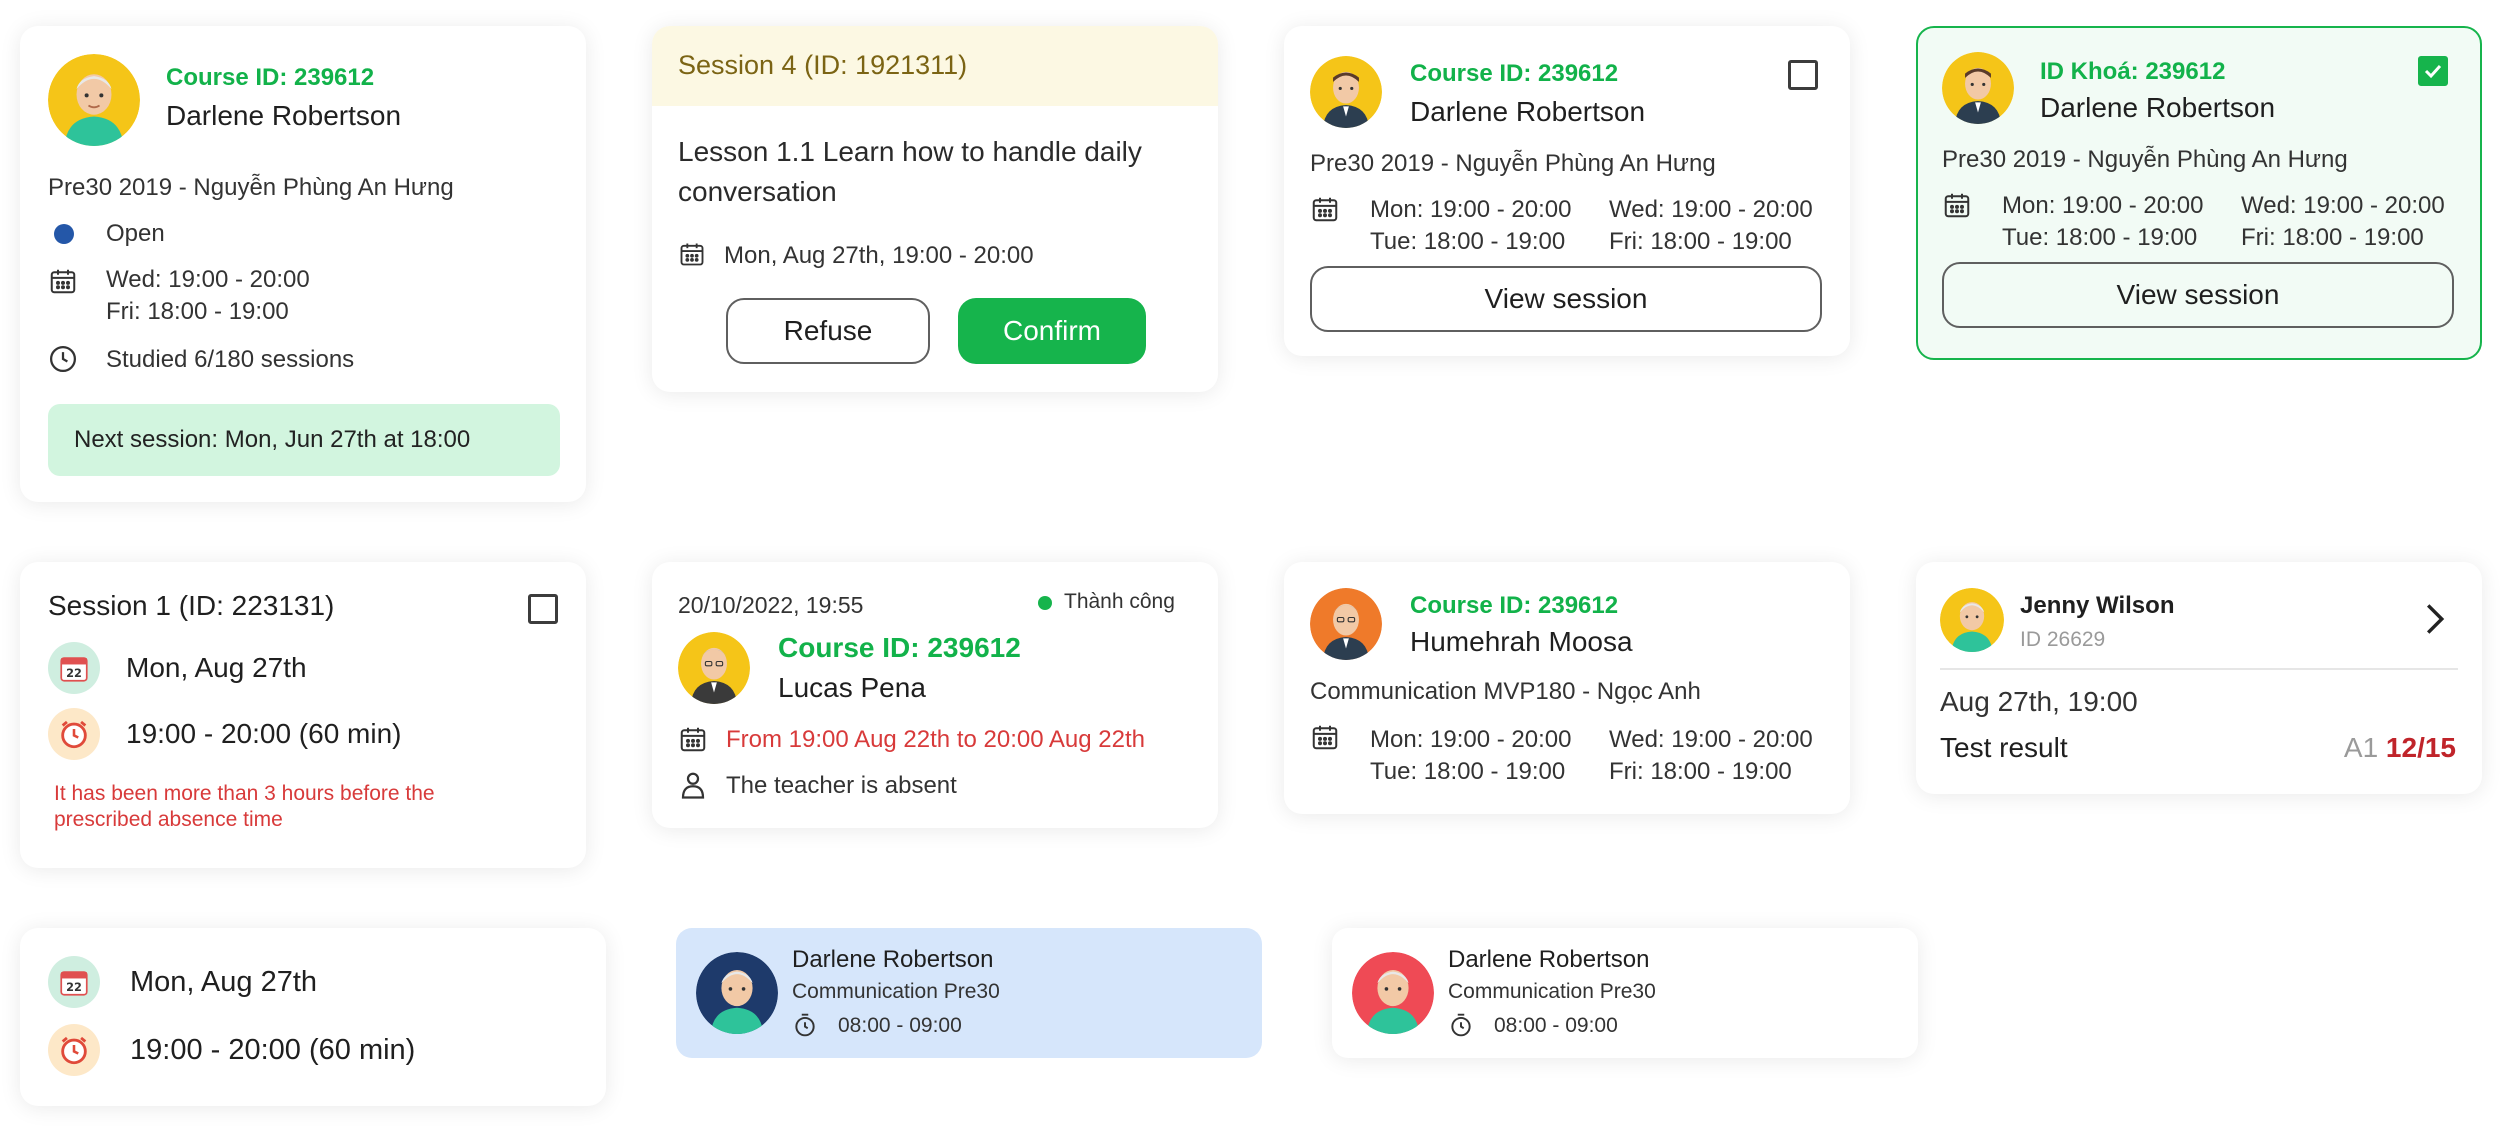 This screenshot has width=2501, height=1131. Describe the element at coordinates (823, 65) in the screenshot. I see `session-title: Session 4 (ID: 1921311)` at that location.